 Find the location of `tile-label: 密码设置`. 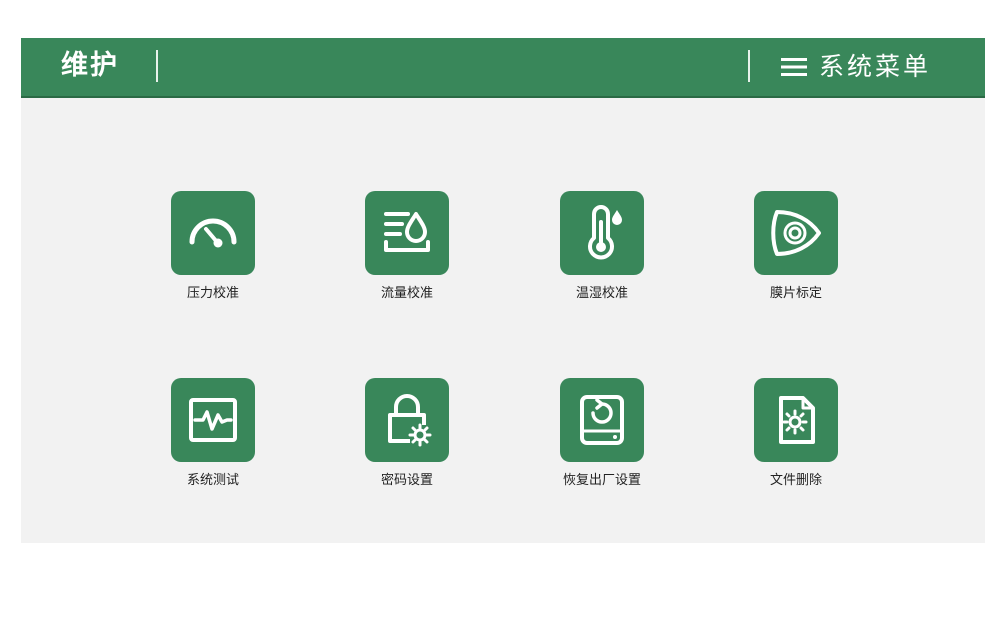

tile-label: 密码设置 is located at coordinates (406, 480).